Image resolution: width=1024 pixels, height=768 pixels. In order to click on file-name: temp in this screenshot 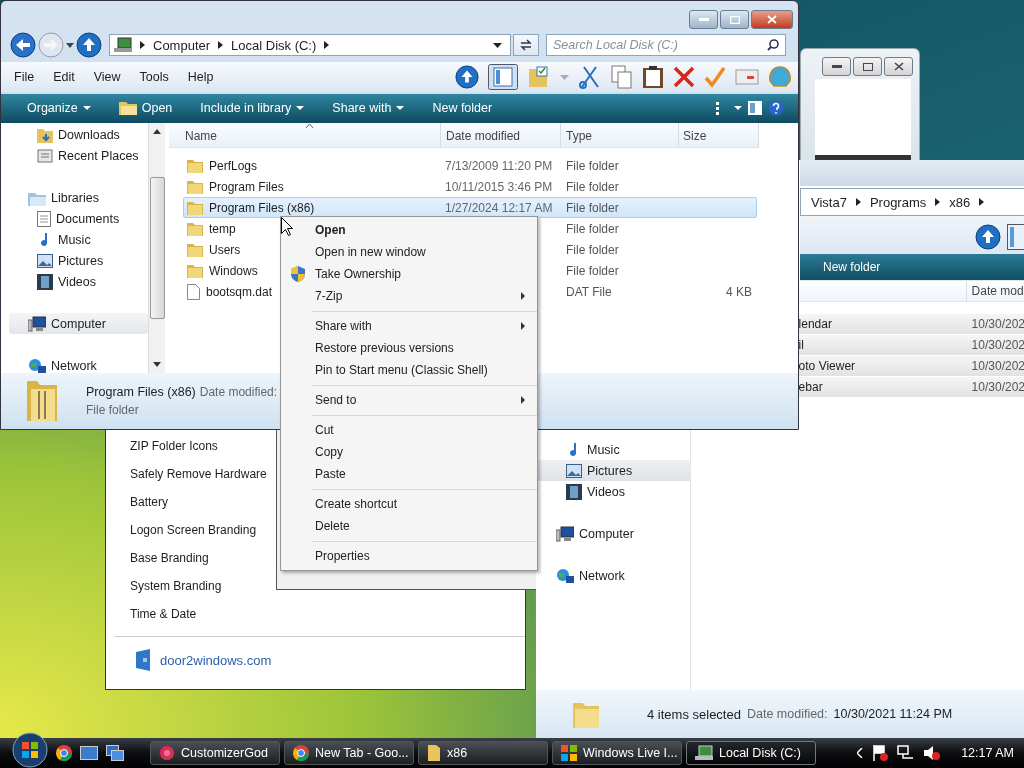, I will do `click(222, 228)`.